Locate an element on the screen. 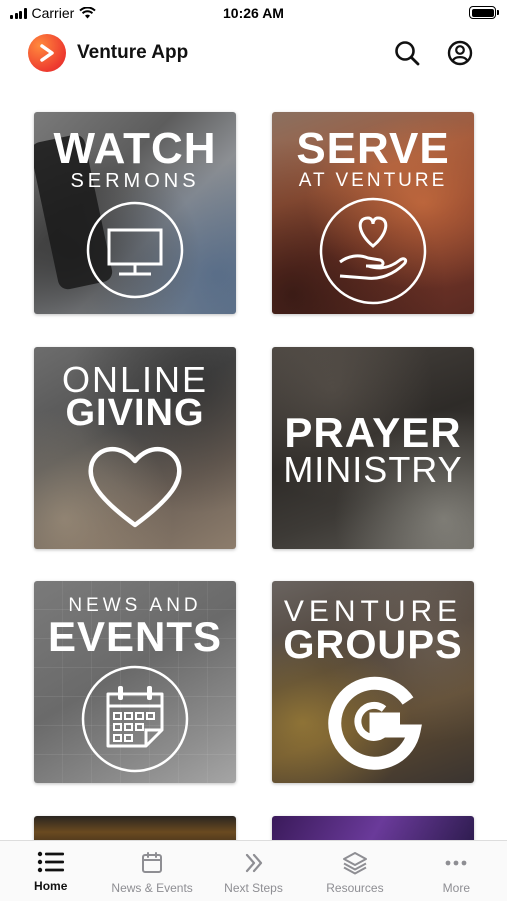  tile-watch-sermons: WATCH SERMONS is located at coordinates (135, 213).